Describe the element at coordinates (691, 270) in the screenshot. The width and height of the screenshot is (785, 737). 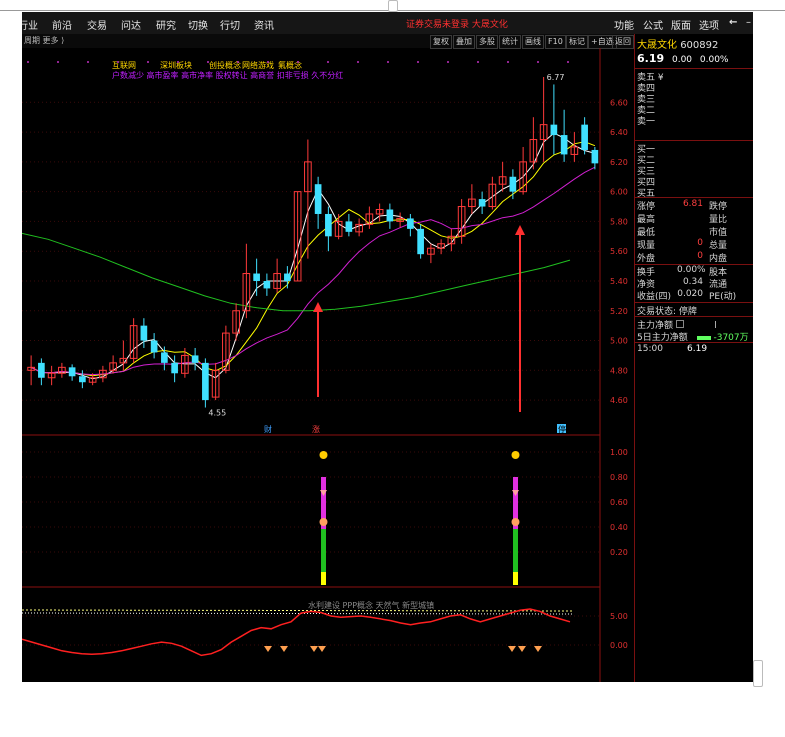
I see `stat-value: 0.00%` at that location.